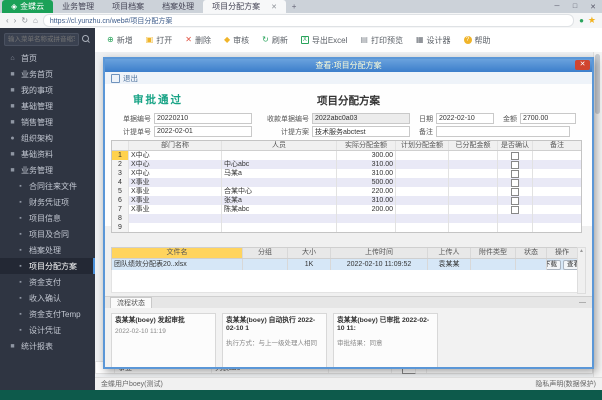  I want to click on sidebar-item: ▪ 项目信息, so click(47, 218).